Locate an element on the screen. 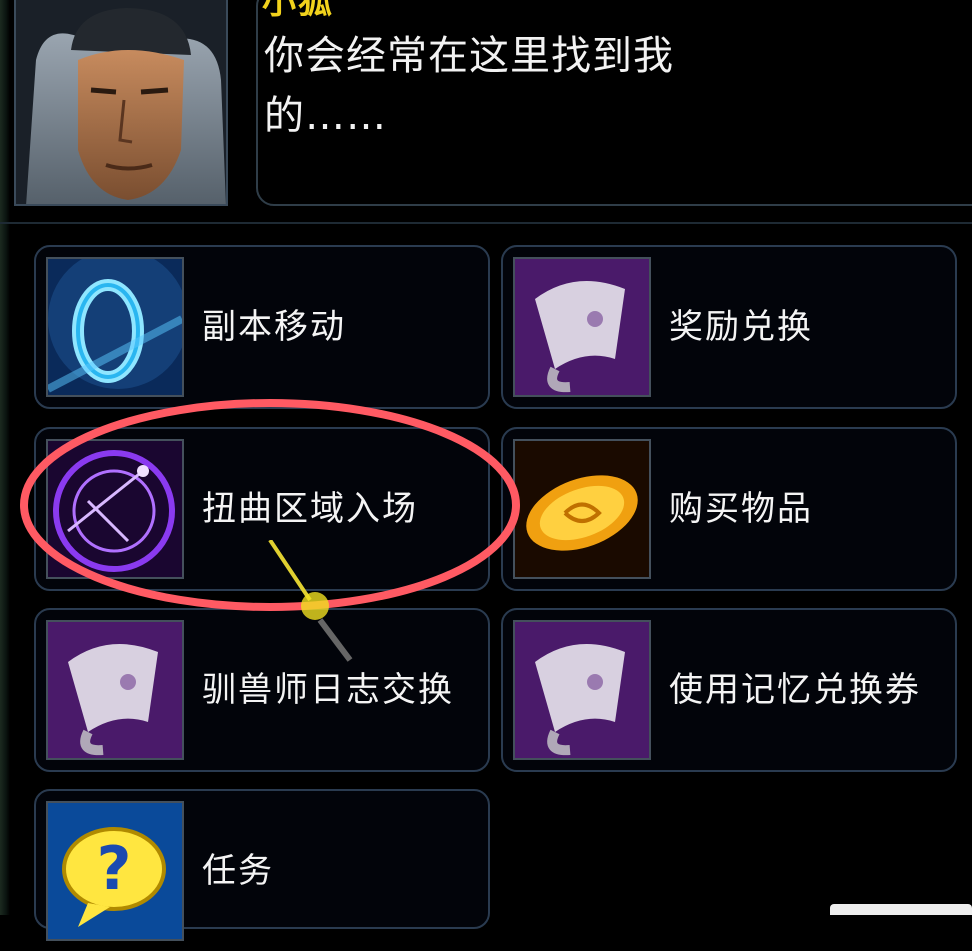  taskbar-fragment is located at coordinates (901, 909).